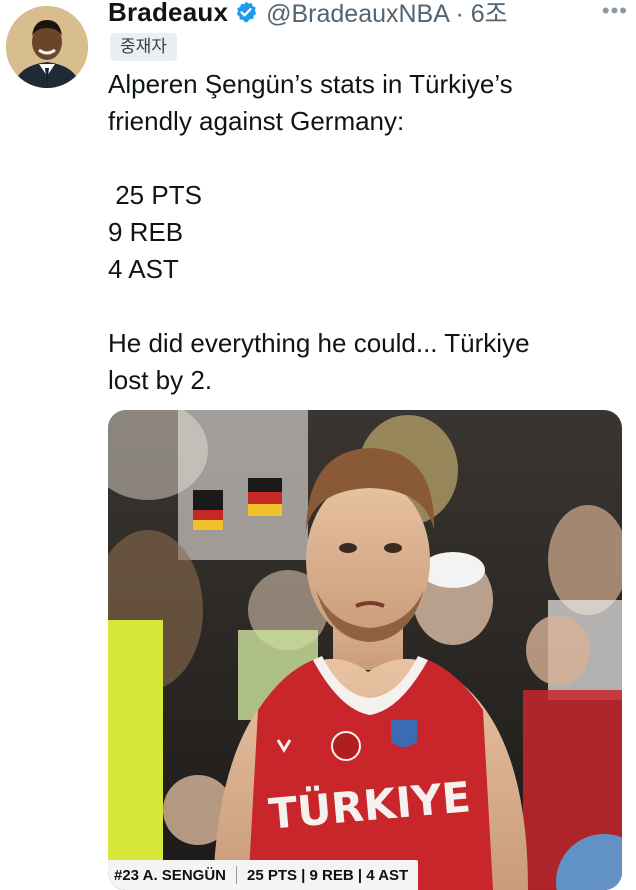 This screenshot has width=636, height=890. I want to click on divider, so click(236, 875).